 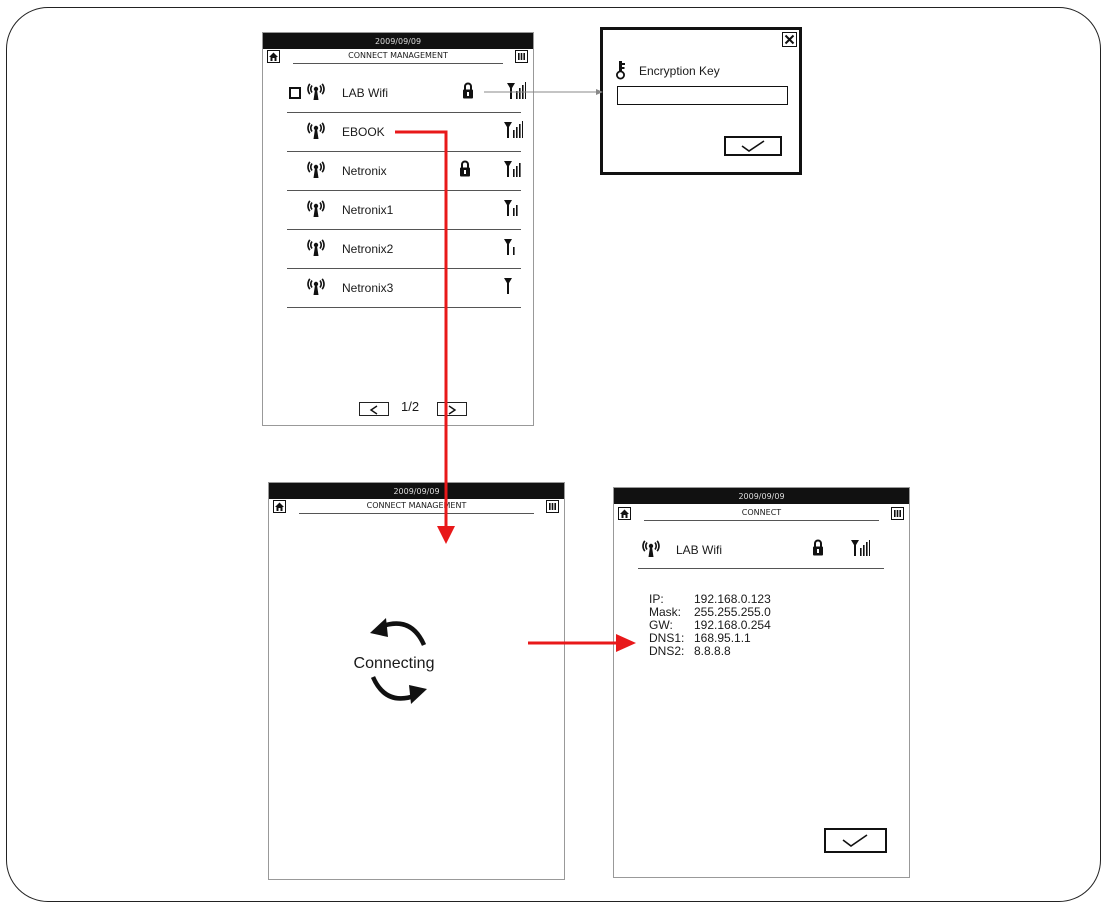 What do you see at coordinates (722, 638) in the screenshot?
I see `ip-info-value: 168.95.1.1` at bounding box center [722, 638].